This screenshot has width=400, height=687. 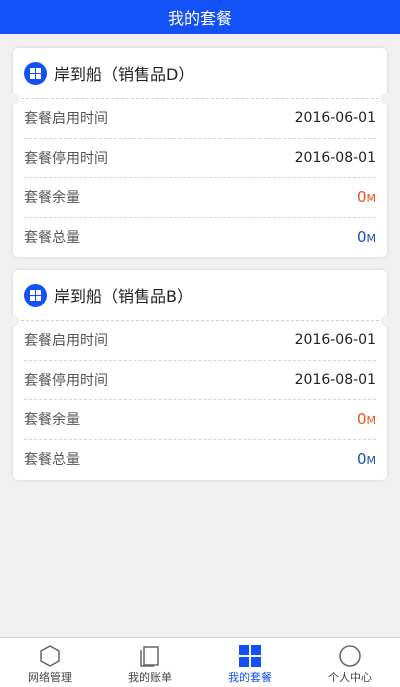 I want to click on plan-title: 岸到船（销售品D）, so click(x=124, y=74).